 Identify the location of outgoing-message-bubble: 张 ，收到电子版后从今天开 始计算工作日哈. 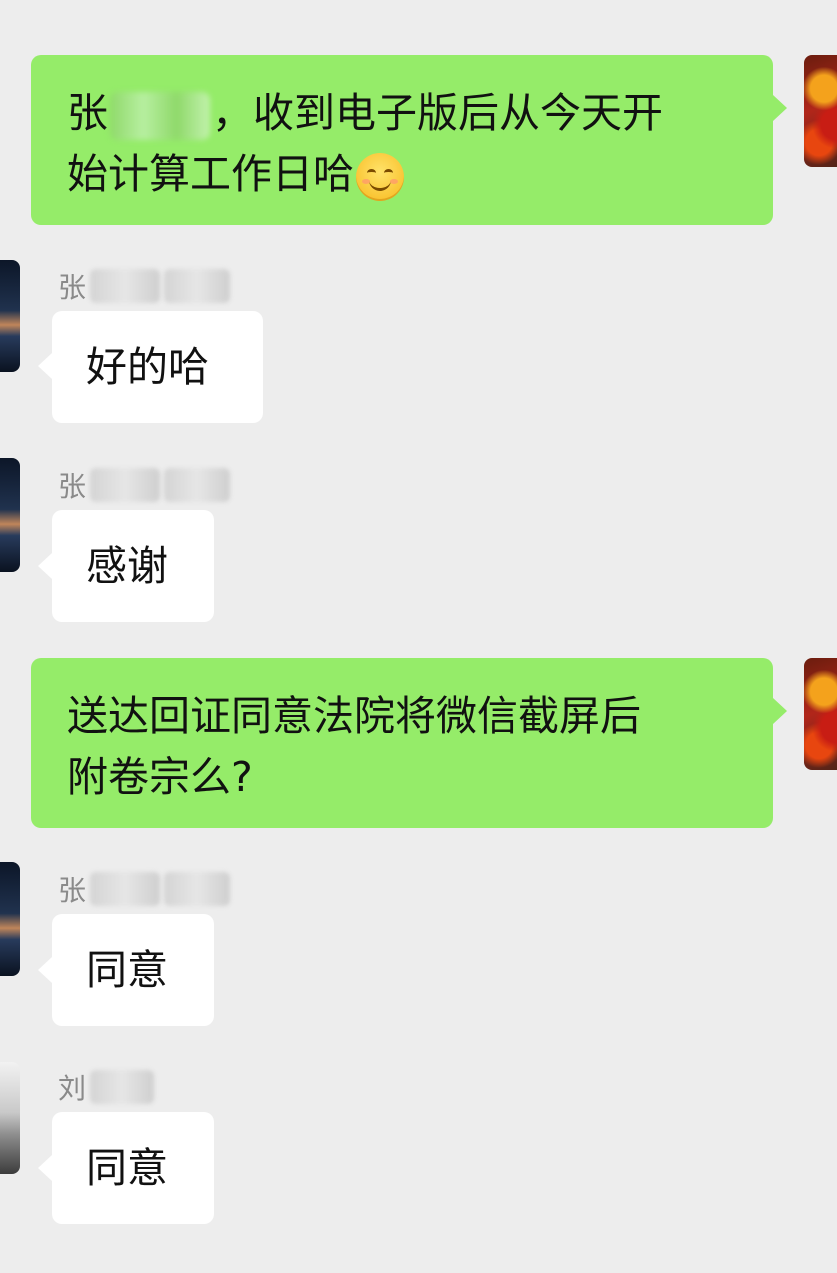
(402, 140).